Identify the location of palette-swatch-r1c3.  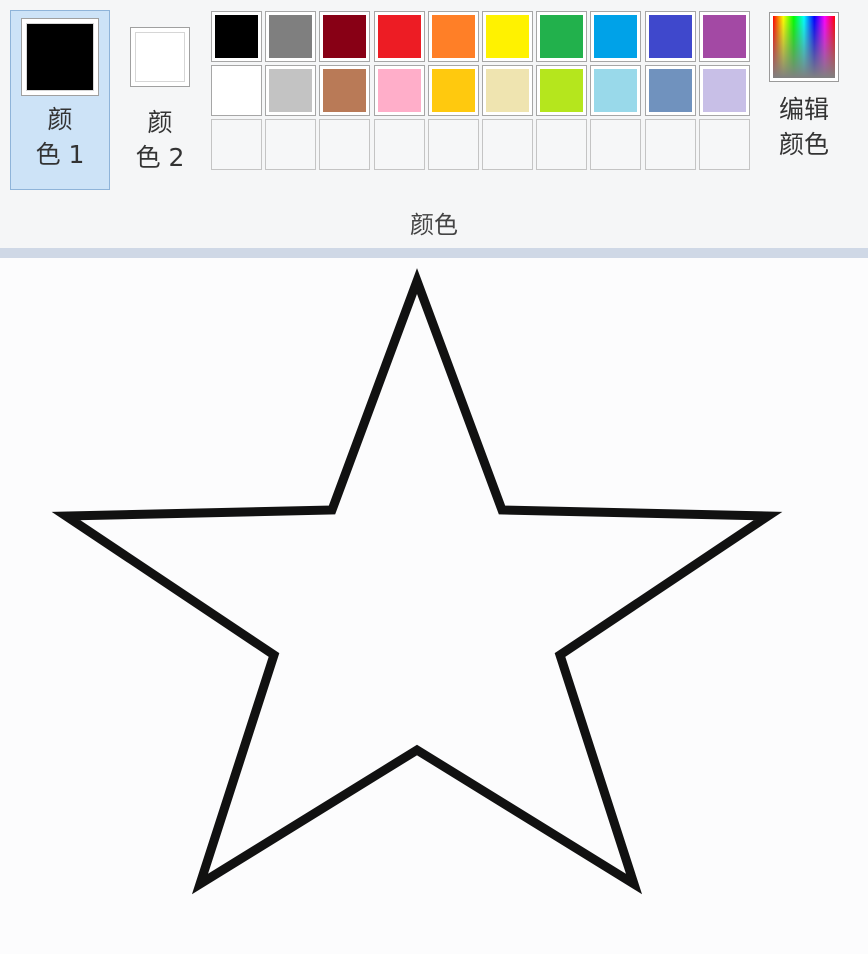
(344, 36).